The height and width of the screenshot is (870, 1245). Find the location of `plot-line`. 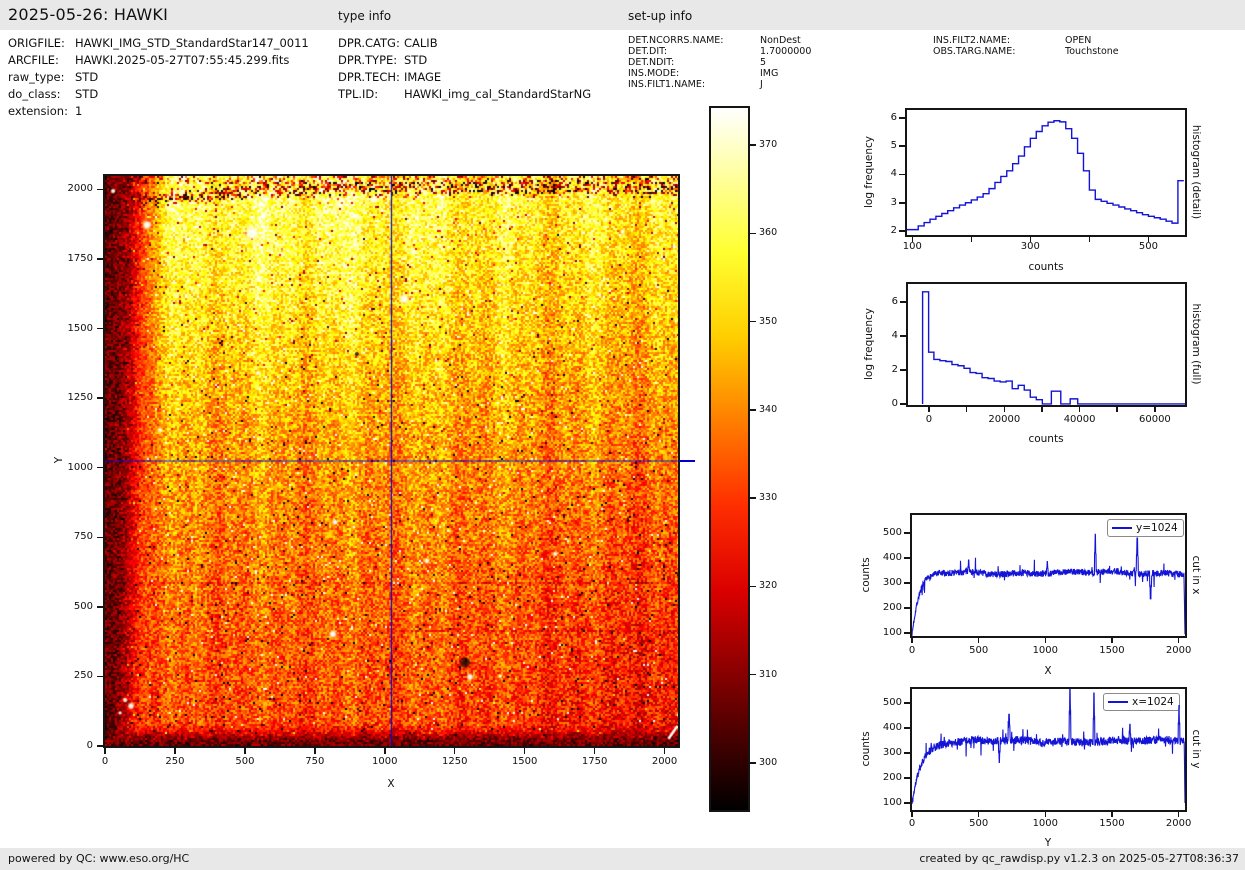

plot-line is located at coordinates (1048, 584).